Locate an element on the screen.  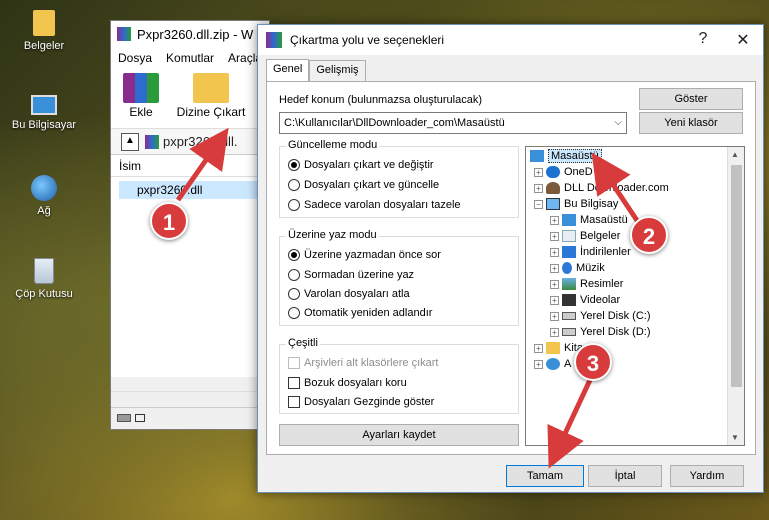
tree-item-desktop-sub: + Masaüstü is located at coordinates (589, 220).